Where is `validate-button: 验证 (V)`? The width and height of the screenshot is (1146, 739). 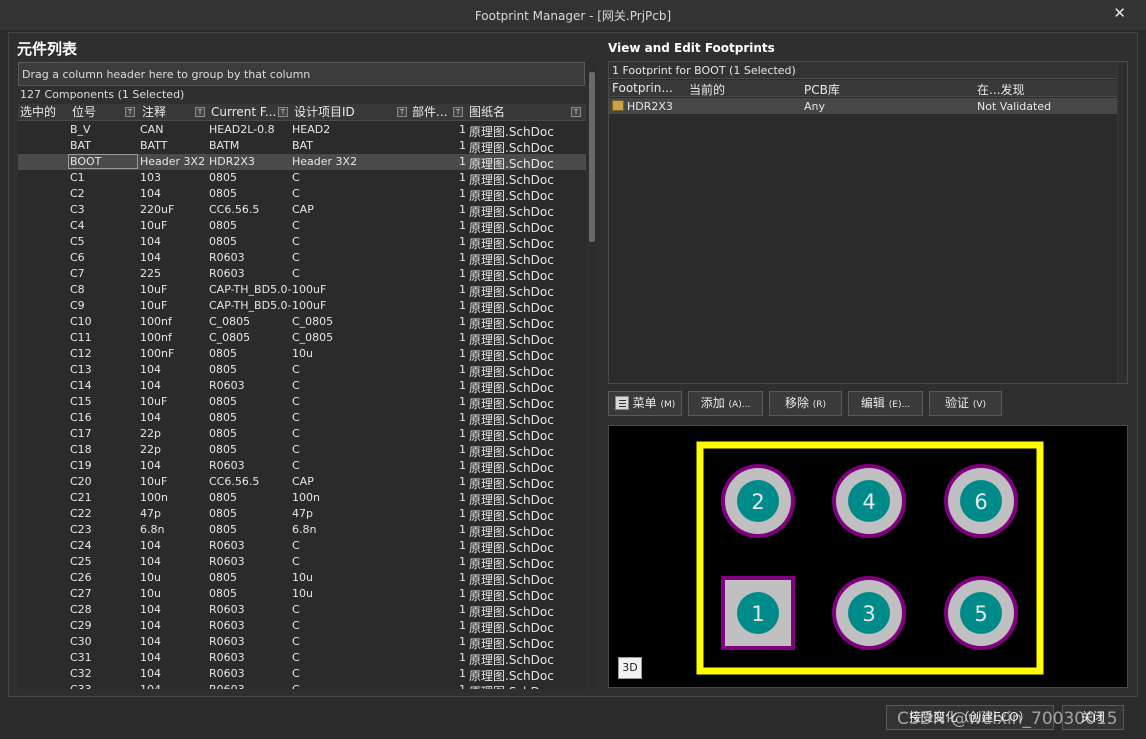
validate-button: 验证 (V) is located at coordinates (965, 403).